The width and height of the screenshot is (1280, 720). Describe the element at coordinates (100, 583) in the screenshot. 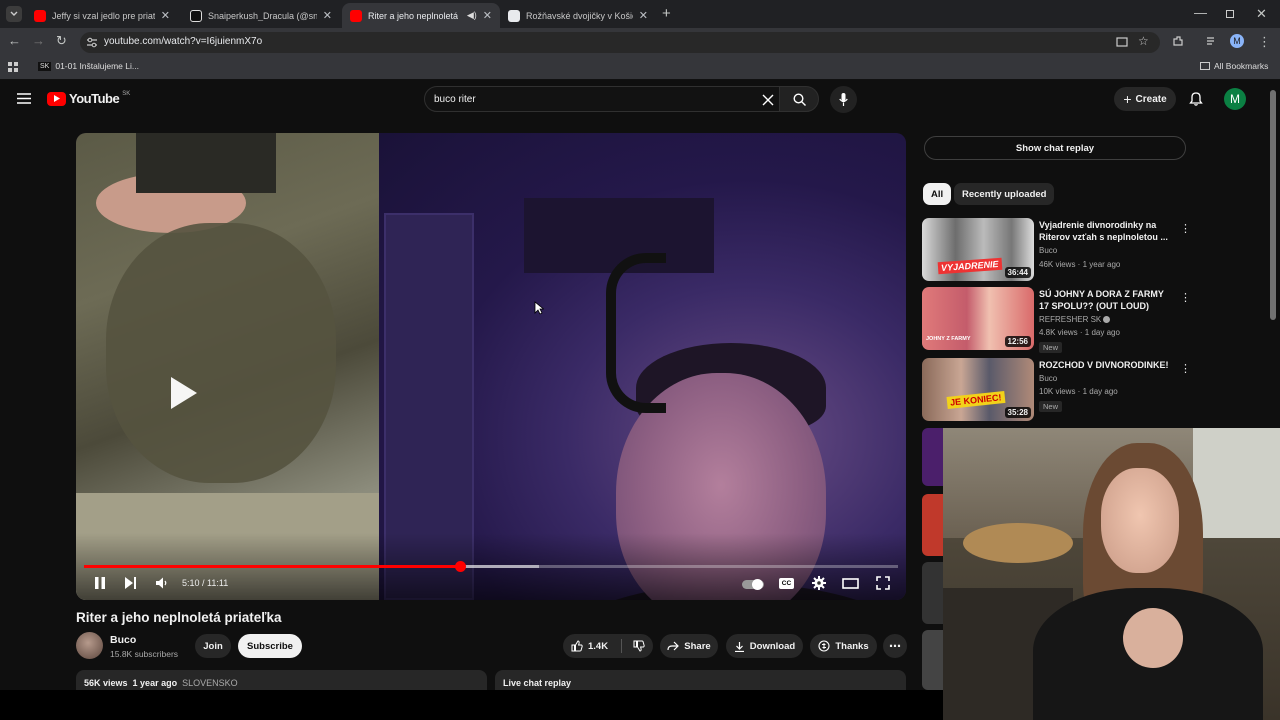

I see `pause-icon` at that location.